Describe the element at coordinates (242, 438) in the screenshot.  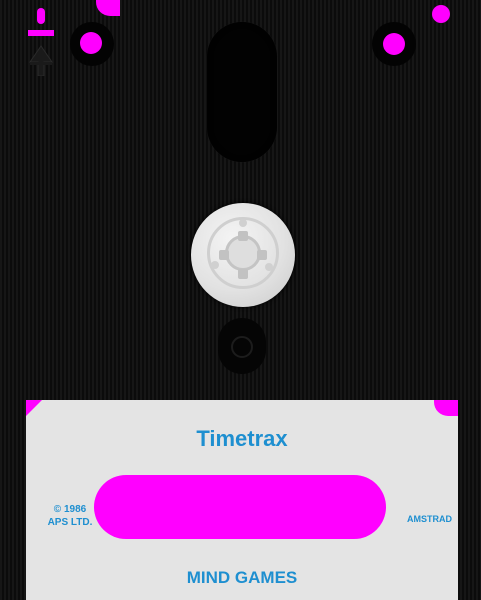
I see `game-title: Timetrax` at that location.